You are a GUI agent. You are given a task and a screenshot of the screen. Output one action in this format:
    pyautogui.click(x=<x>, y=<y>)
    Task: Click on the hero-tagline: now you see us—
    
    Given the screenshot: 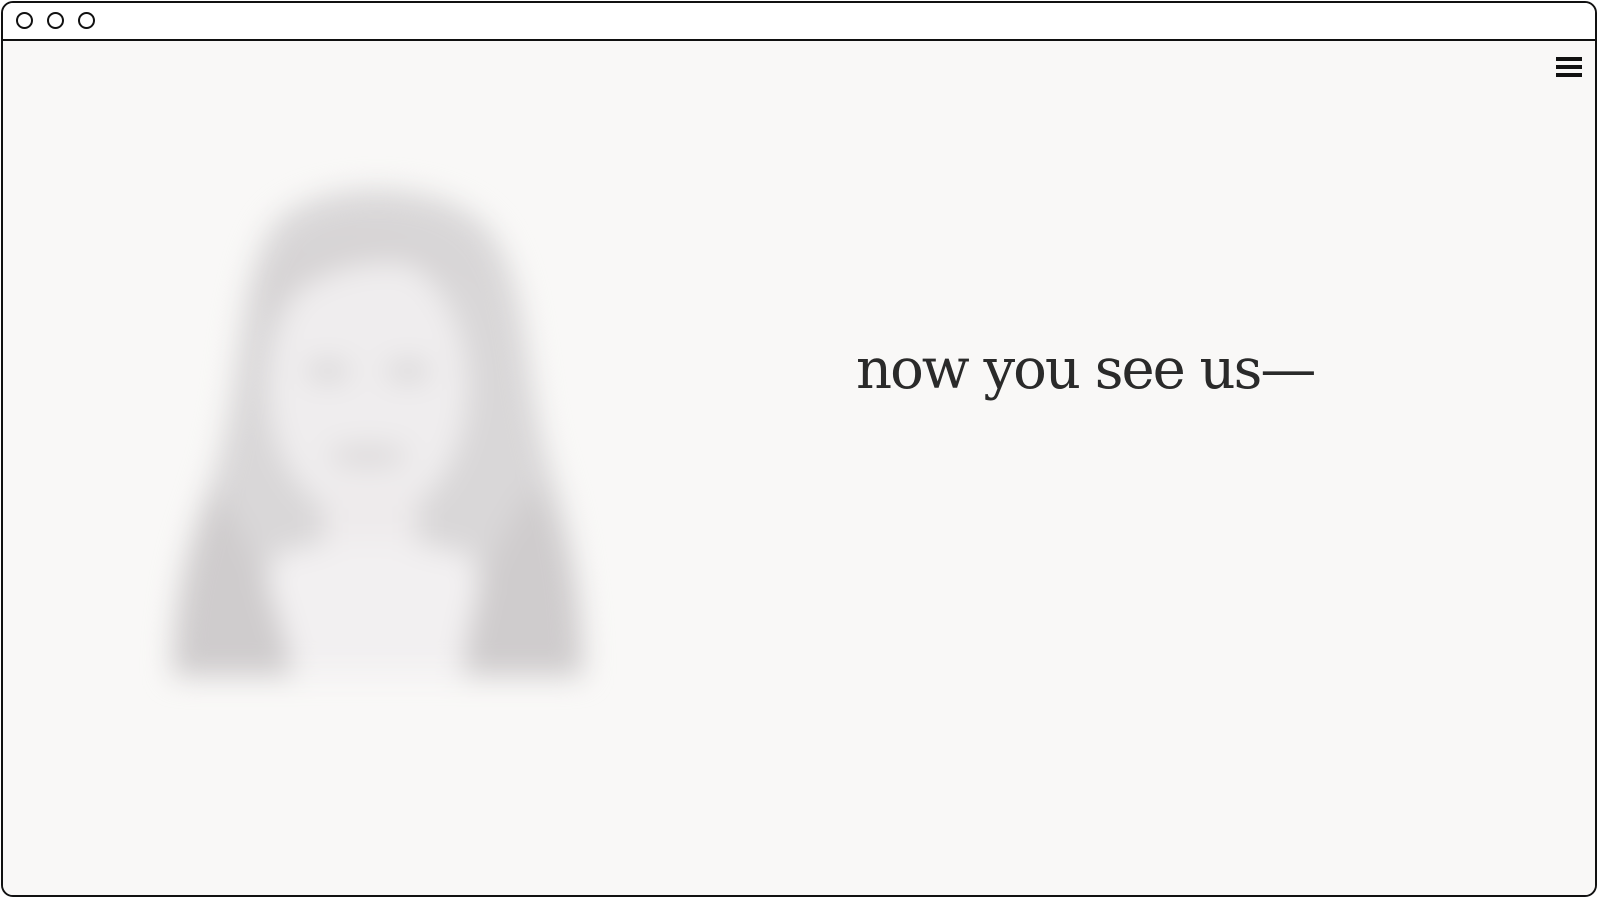 What is the action you would take?
    pyautogui.click(x=1086, y=369)
    